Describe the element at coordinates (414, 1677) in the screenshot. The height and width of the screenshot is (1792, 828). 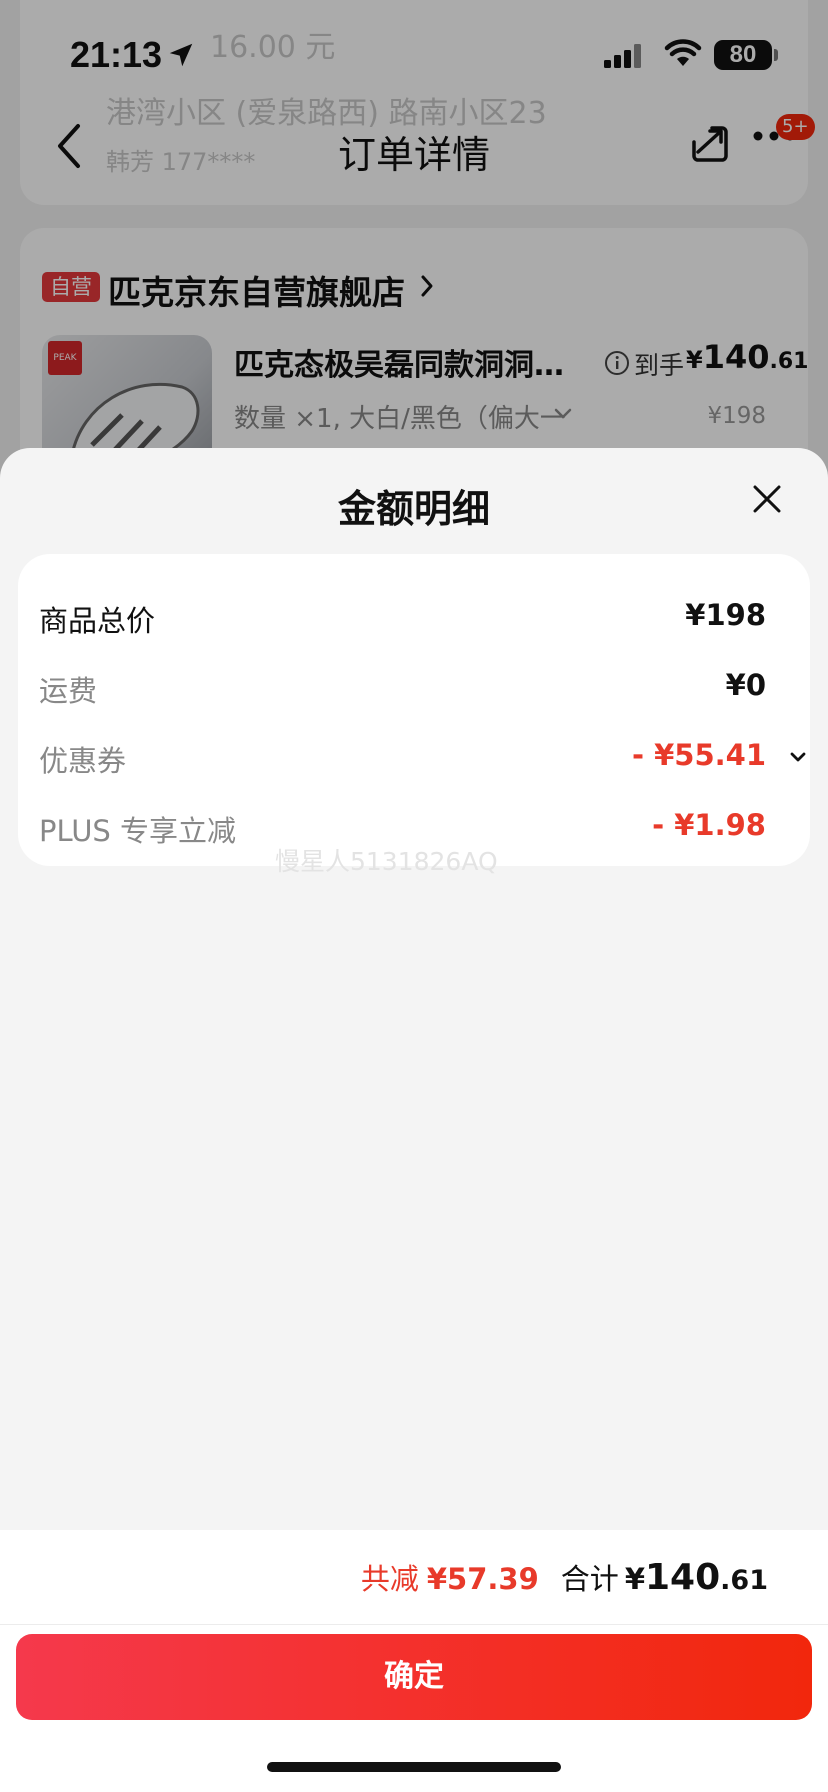
I see `confirm-button: 确定` at that location.